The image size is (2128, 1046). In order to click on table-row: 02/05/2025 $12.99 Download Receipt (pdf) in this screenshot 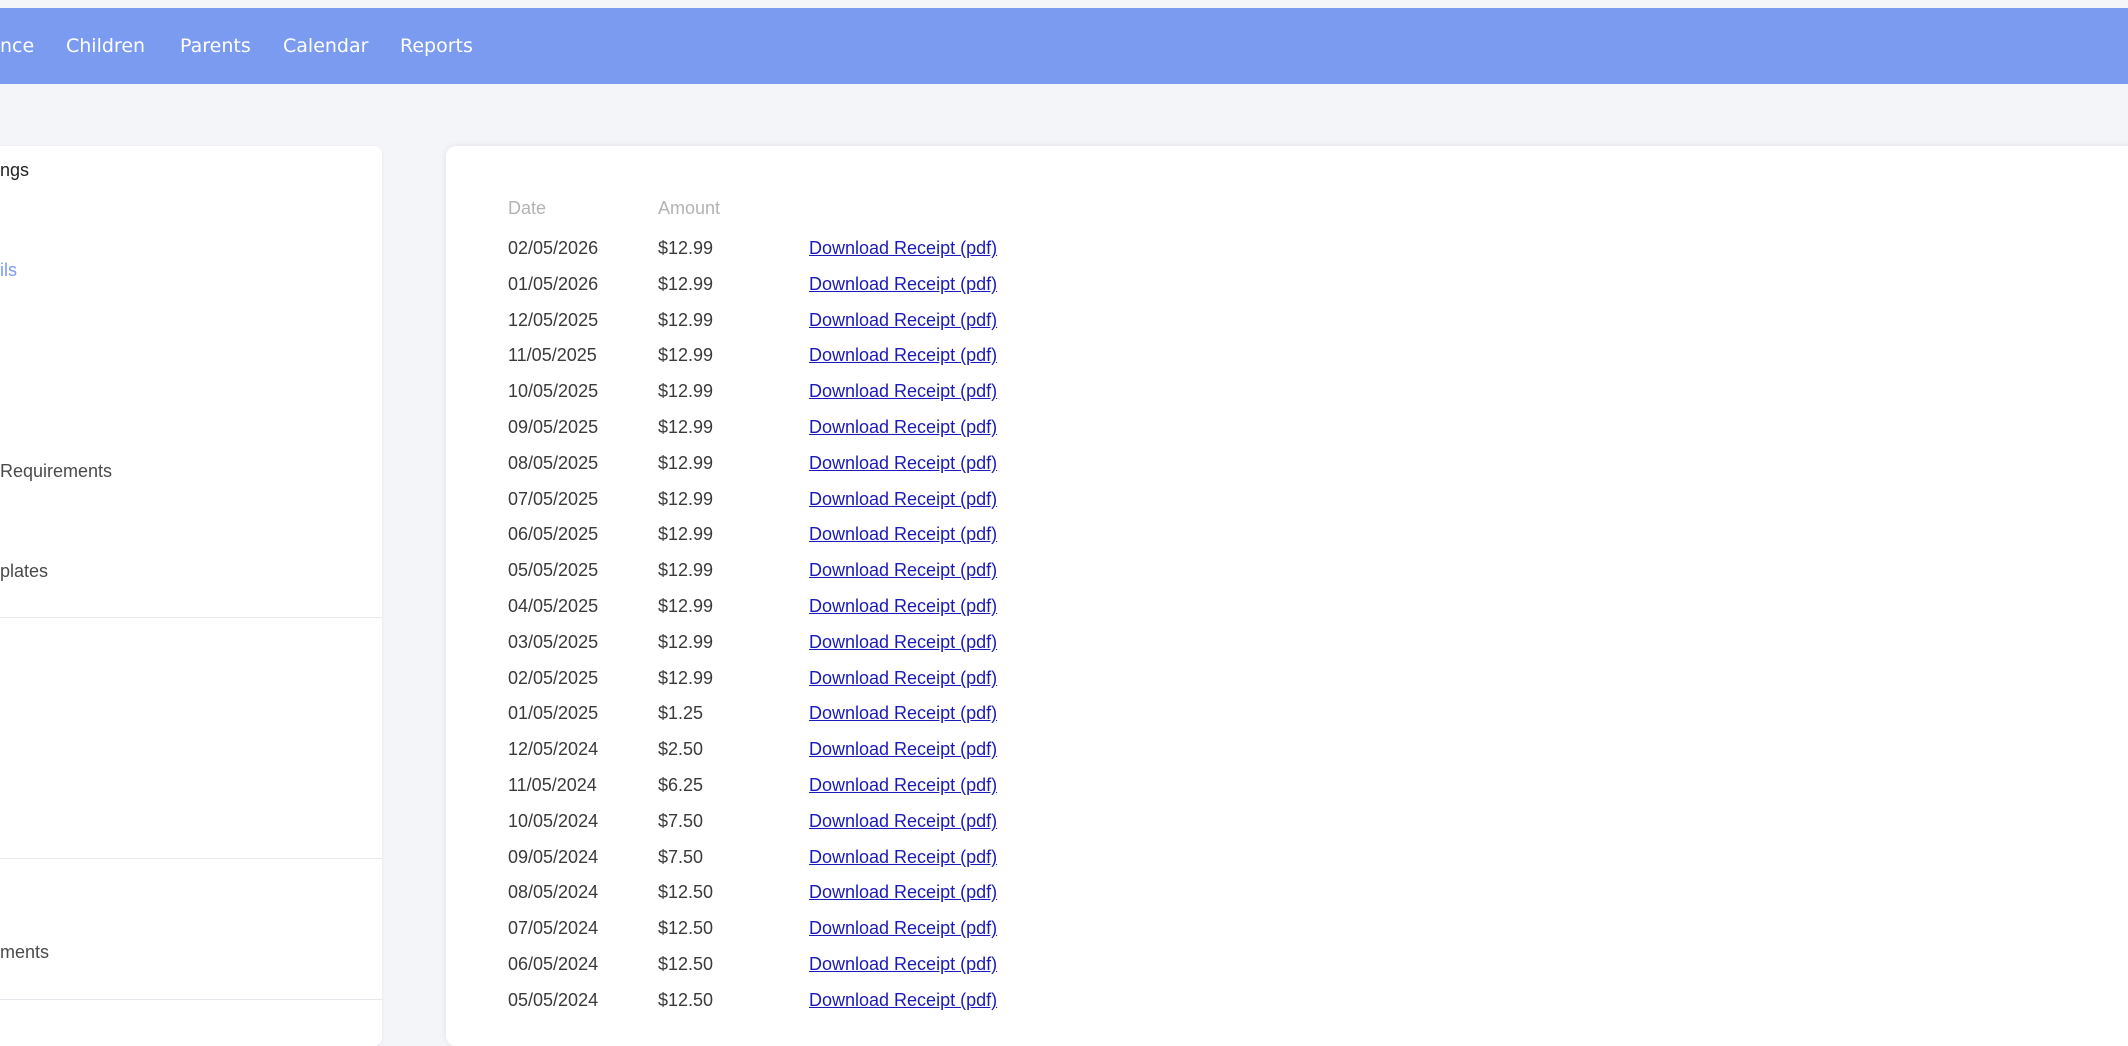, I will do `click(550, 684)`.